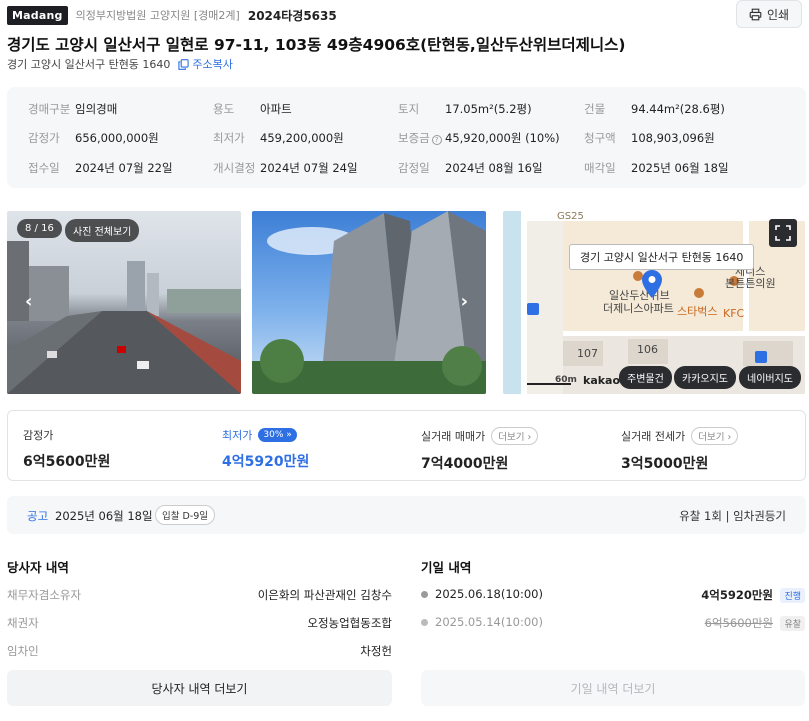 The height and width of the screenshot is (721, 809). Describe the element at coordinates (199, 688) in the screenshot. I see `parties-more-button: 당사자 내역 더보기` at that location.